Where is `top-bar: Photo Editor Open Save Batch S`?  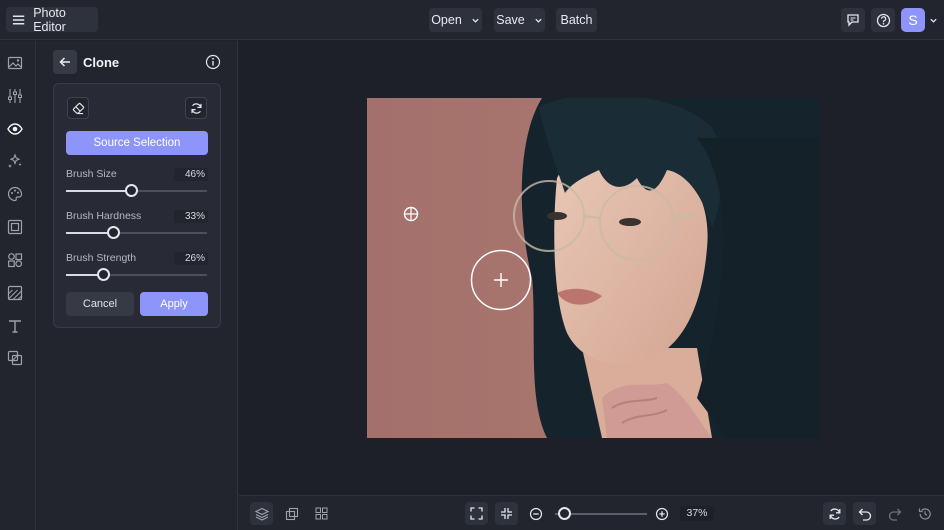 top-bar: Photo Editor Open Save Batch S is located at coordinates (472, 20).